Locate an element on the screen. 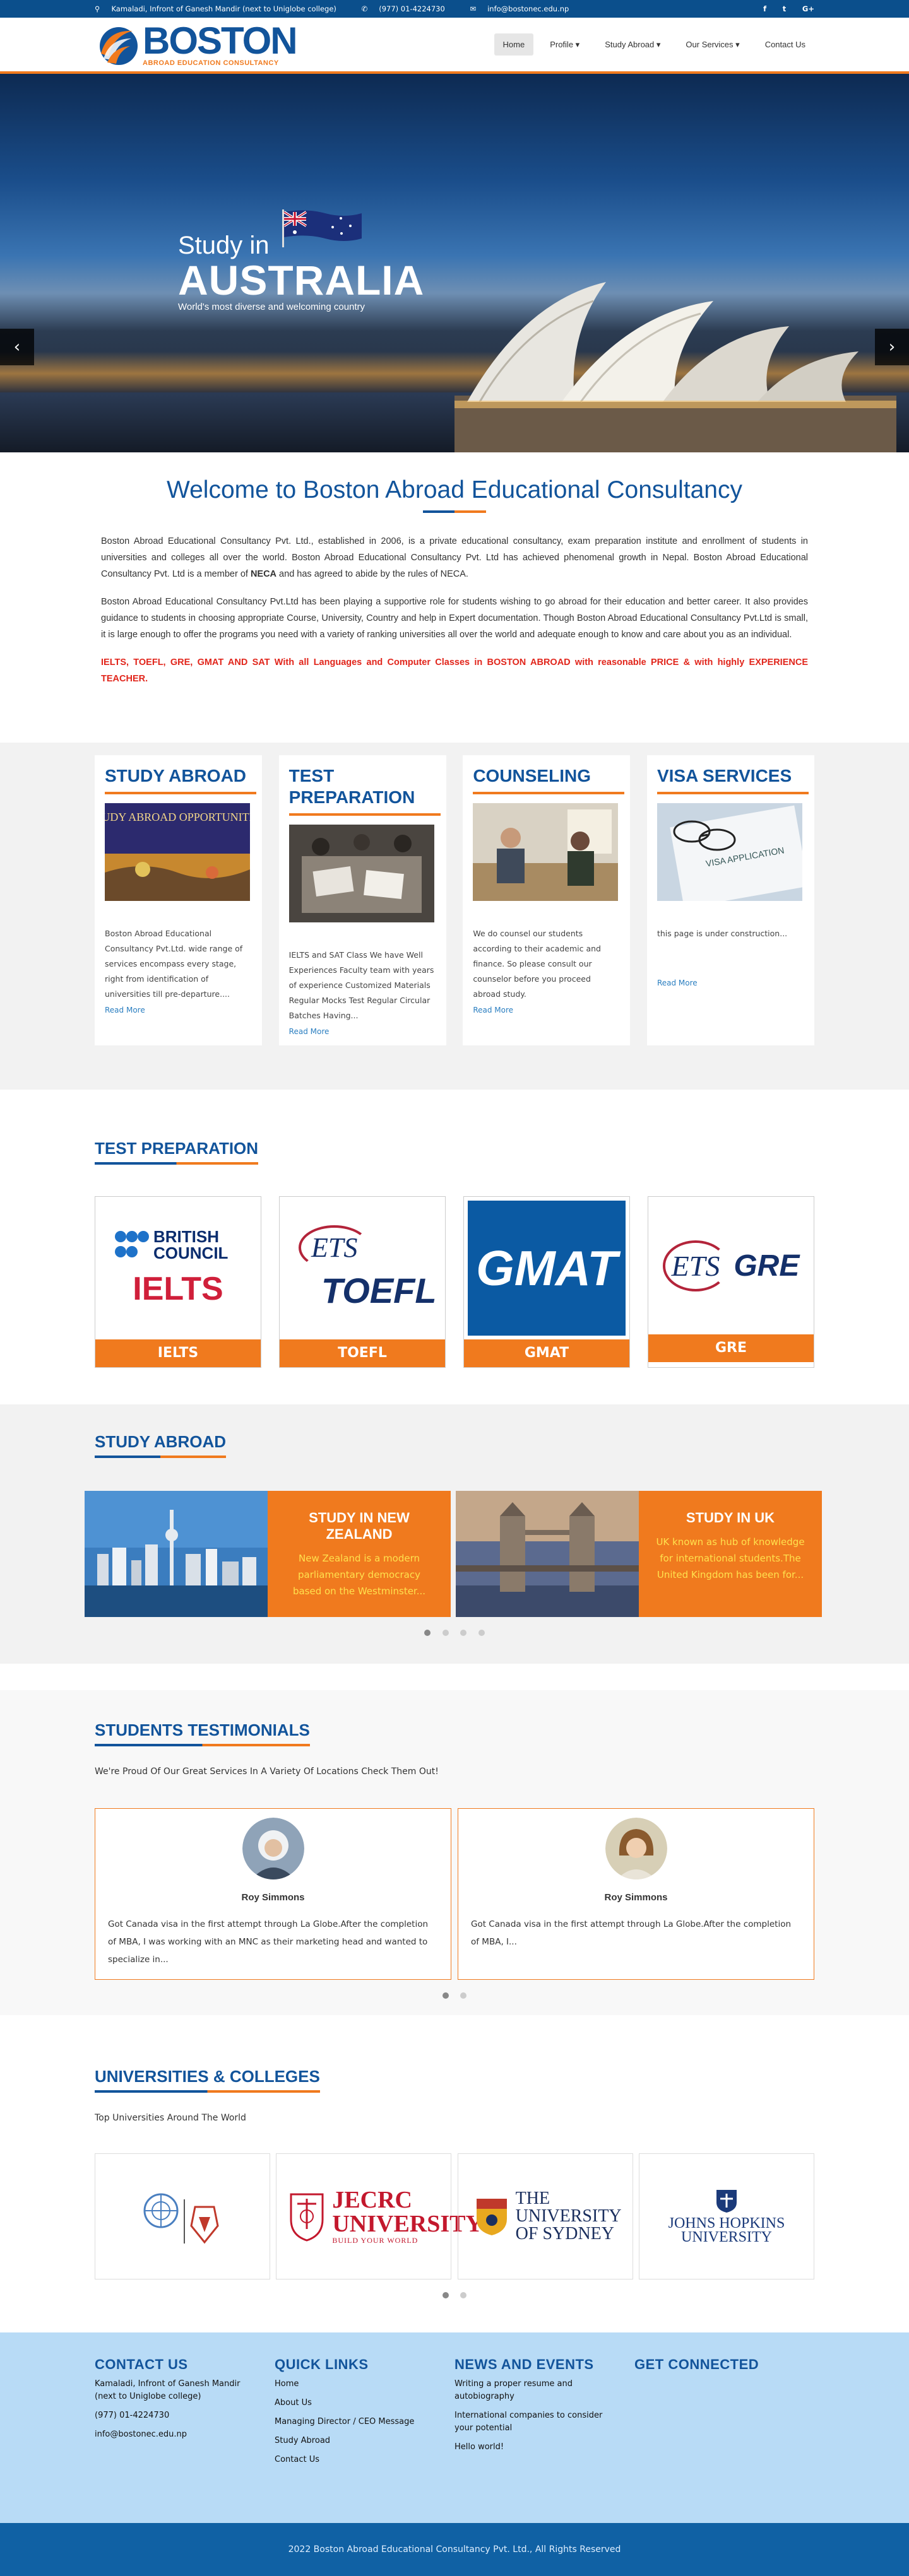 This screenshot has width=909, height=2576. footer-email: info@bostonec.edu.np is located at coordinates (176, 2434).